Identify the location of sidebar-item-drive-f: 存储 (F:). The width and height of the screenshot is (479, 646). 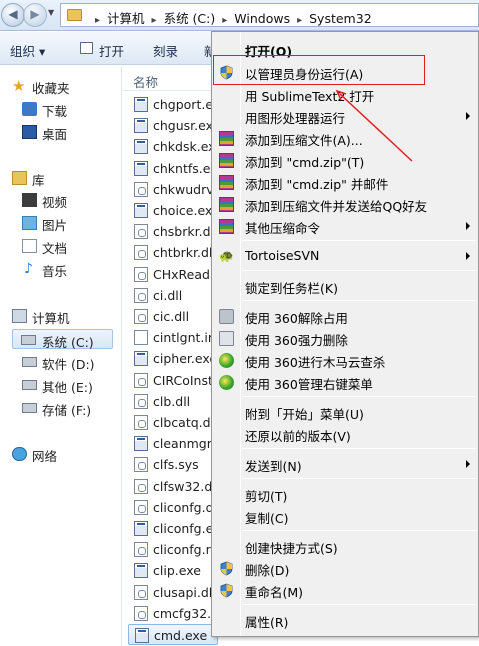
(65, 408).